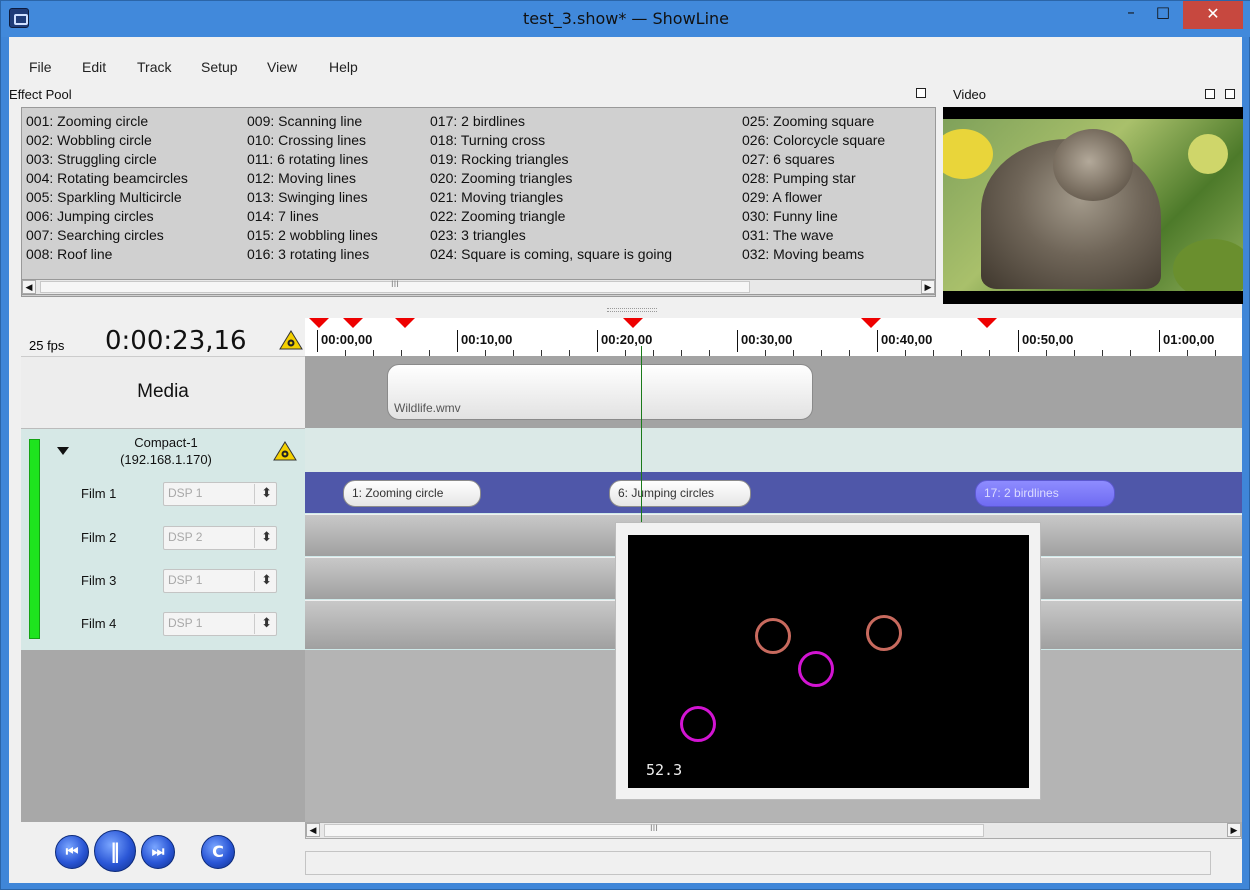 The height and width of the screenshot is (890, 1250). What do you see at coordinates (1213, 15) in the screenshot?
I see `close-button: ✕` at bounding box center [1213, 15].